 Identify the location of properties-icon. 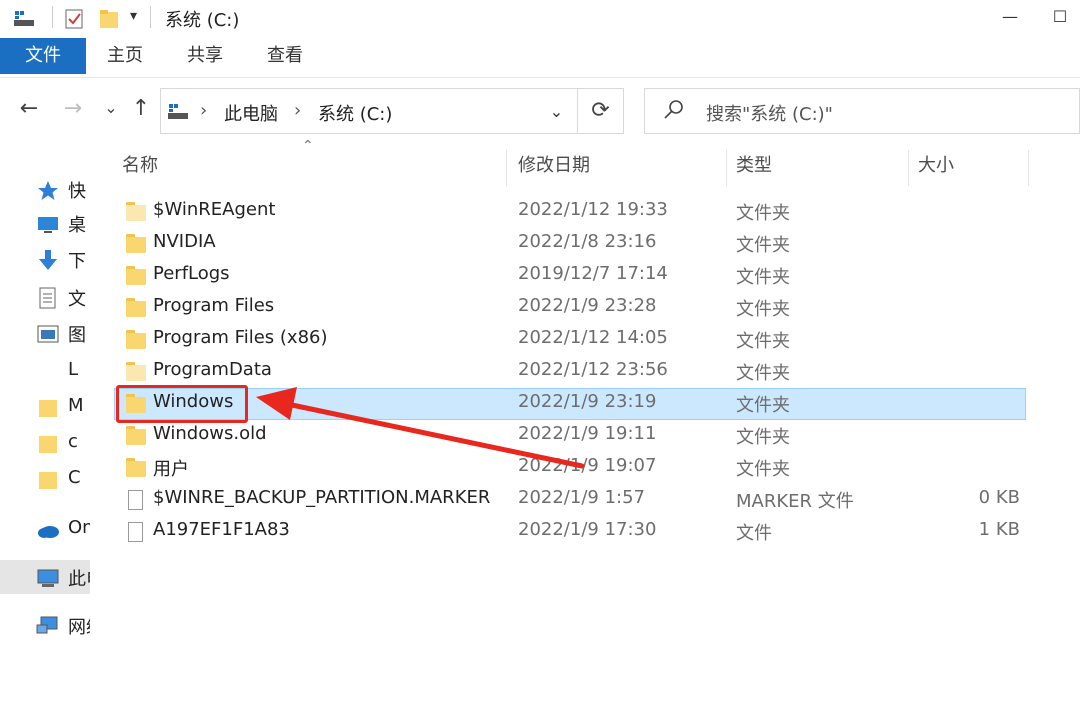
(75, 19).